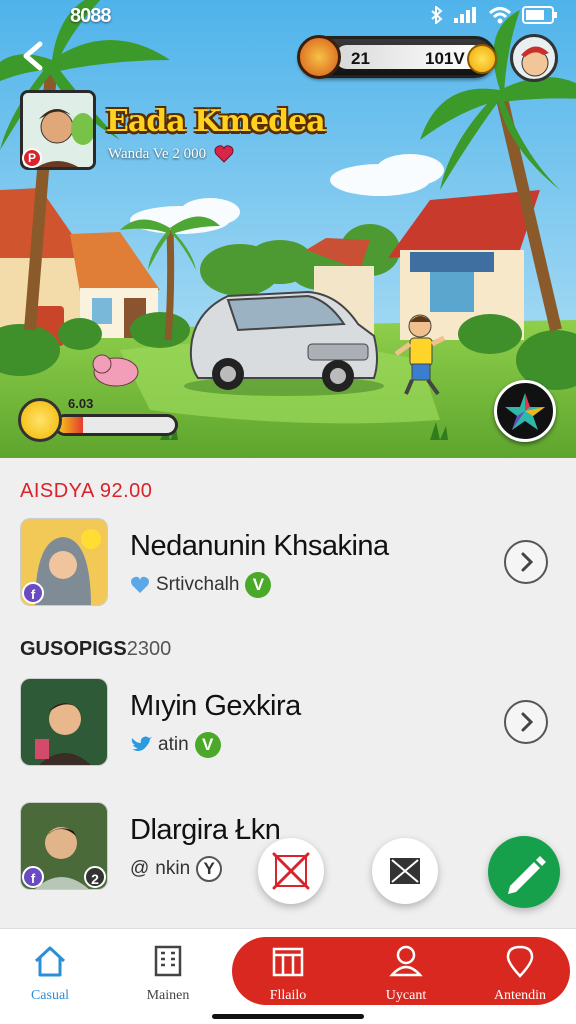 This screenshot has height=1024, width=576. Describe the element at coordinates (81, 403) in the screenshot. I see `energy-label: 6.03` at that location.